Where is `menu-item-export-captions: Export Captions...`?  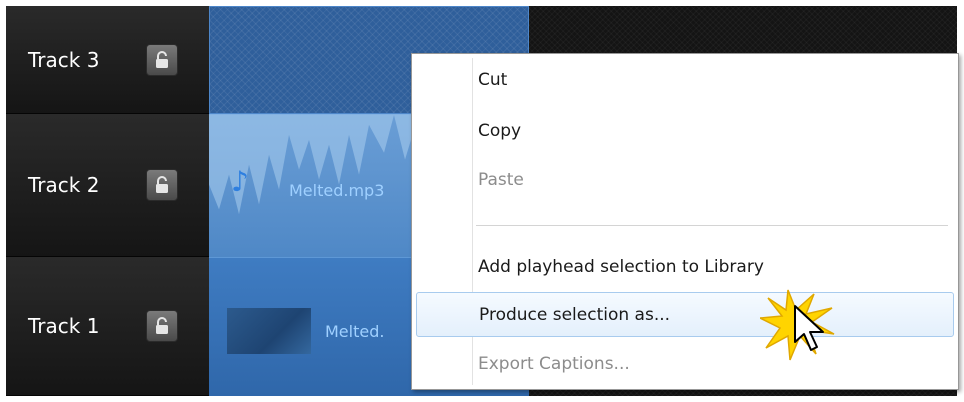 menu-item-export-captions: Export Captions... is located at coordinates (685, 364).